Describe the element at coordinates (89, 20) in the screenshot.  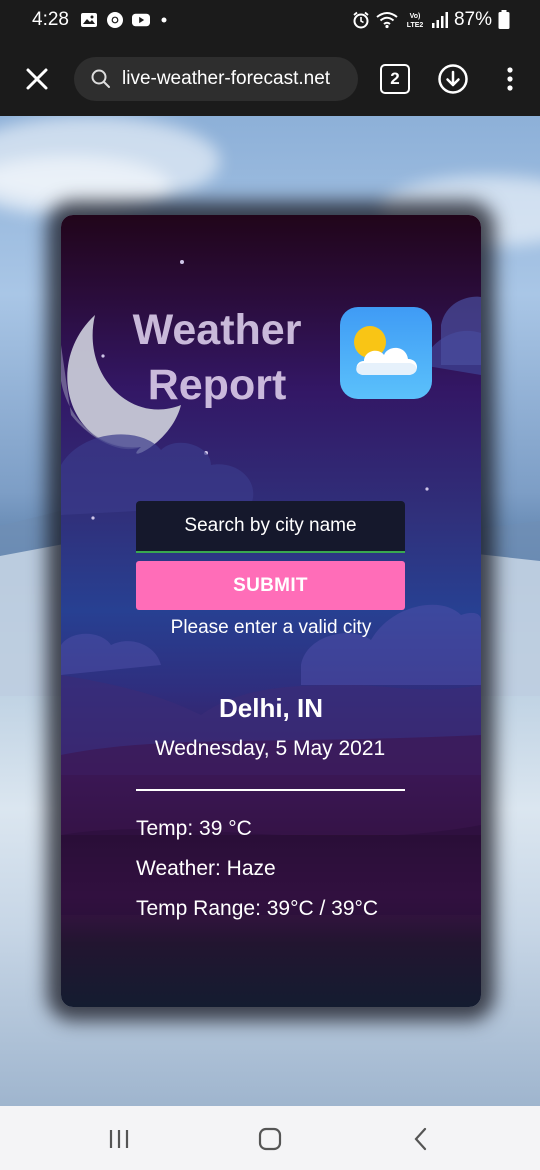
I see `gallery-icon` at that location.